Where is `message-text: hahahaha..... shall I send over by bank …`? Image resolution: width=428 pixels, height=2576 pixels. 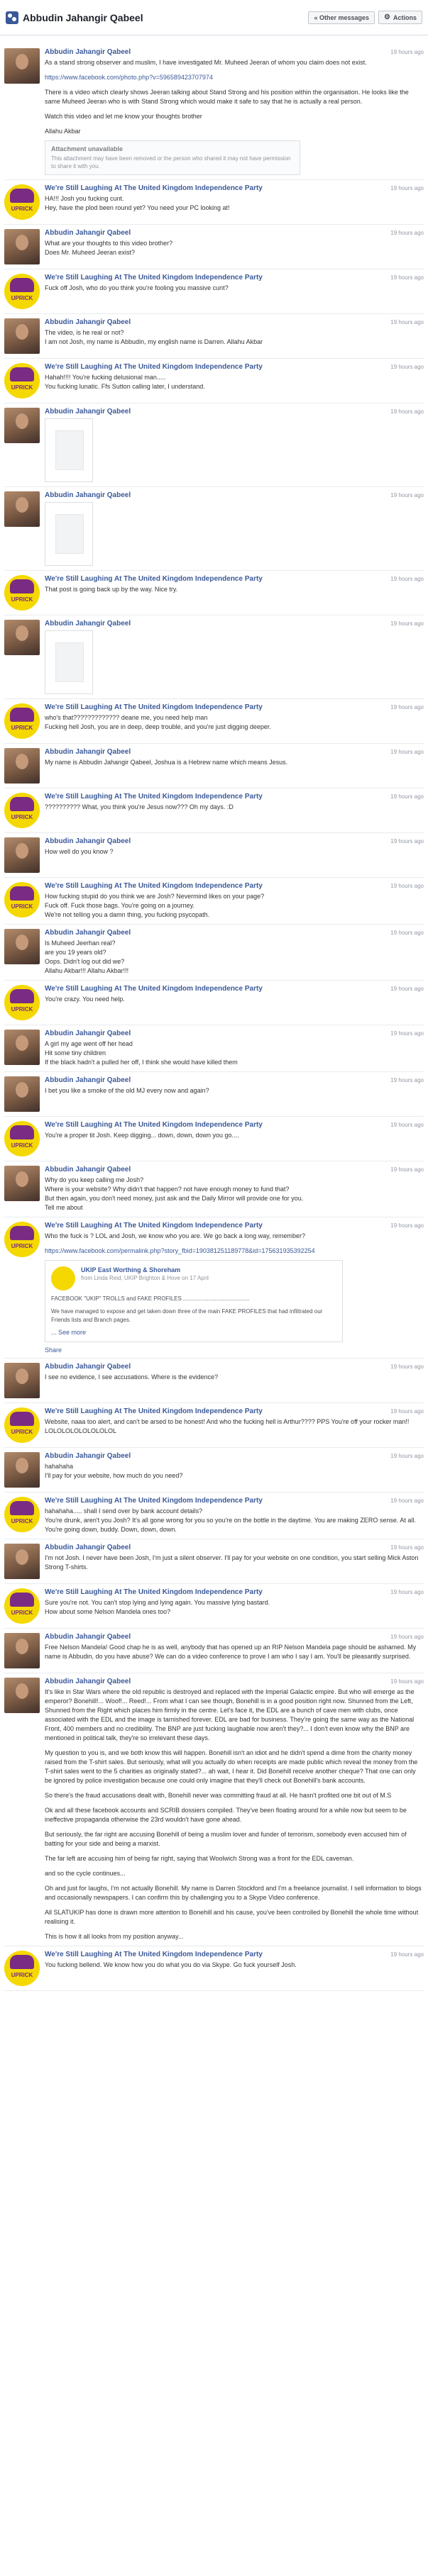 message-text: hahahaha..... shall I send over by bank … is located at coordinates (124, 1511).